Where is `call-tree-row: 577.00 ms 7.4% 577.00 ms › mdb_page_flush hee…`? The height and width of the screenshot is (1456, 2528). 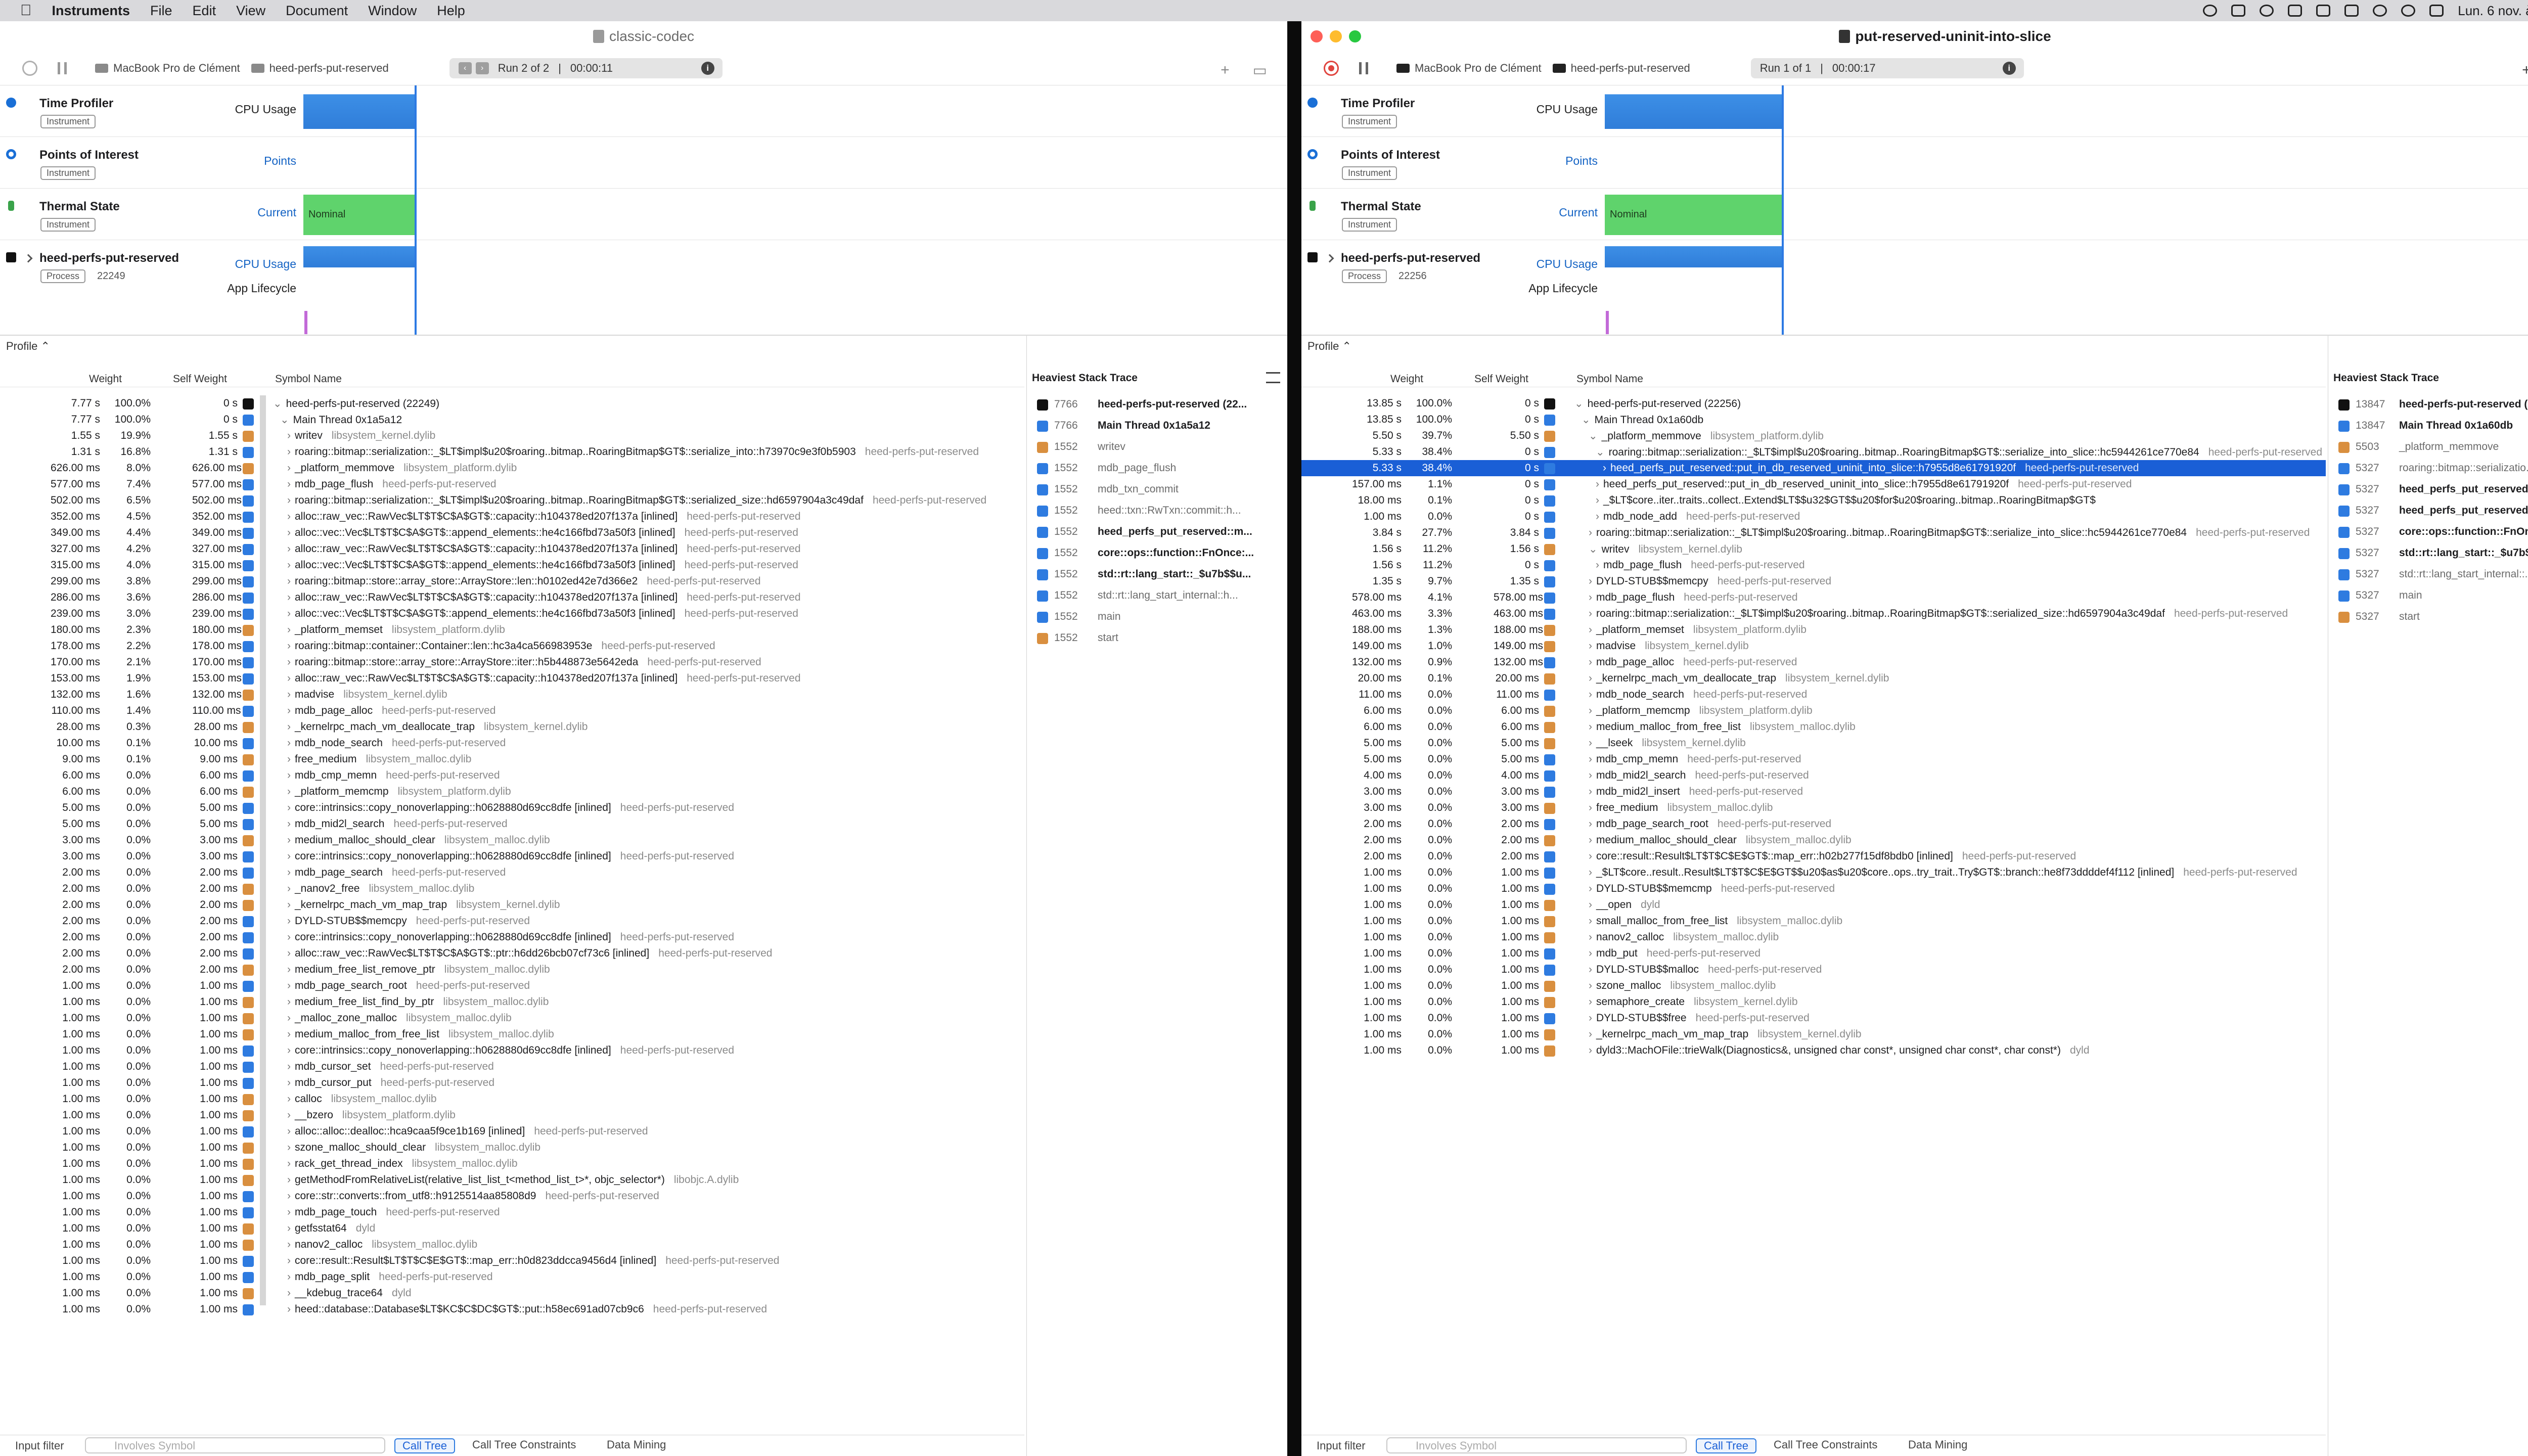 call-tree-row: 577.00 ms 7.4% 577.00 ms › mdb_page_flush hee… is located at coordinates (512, 484).